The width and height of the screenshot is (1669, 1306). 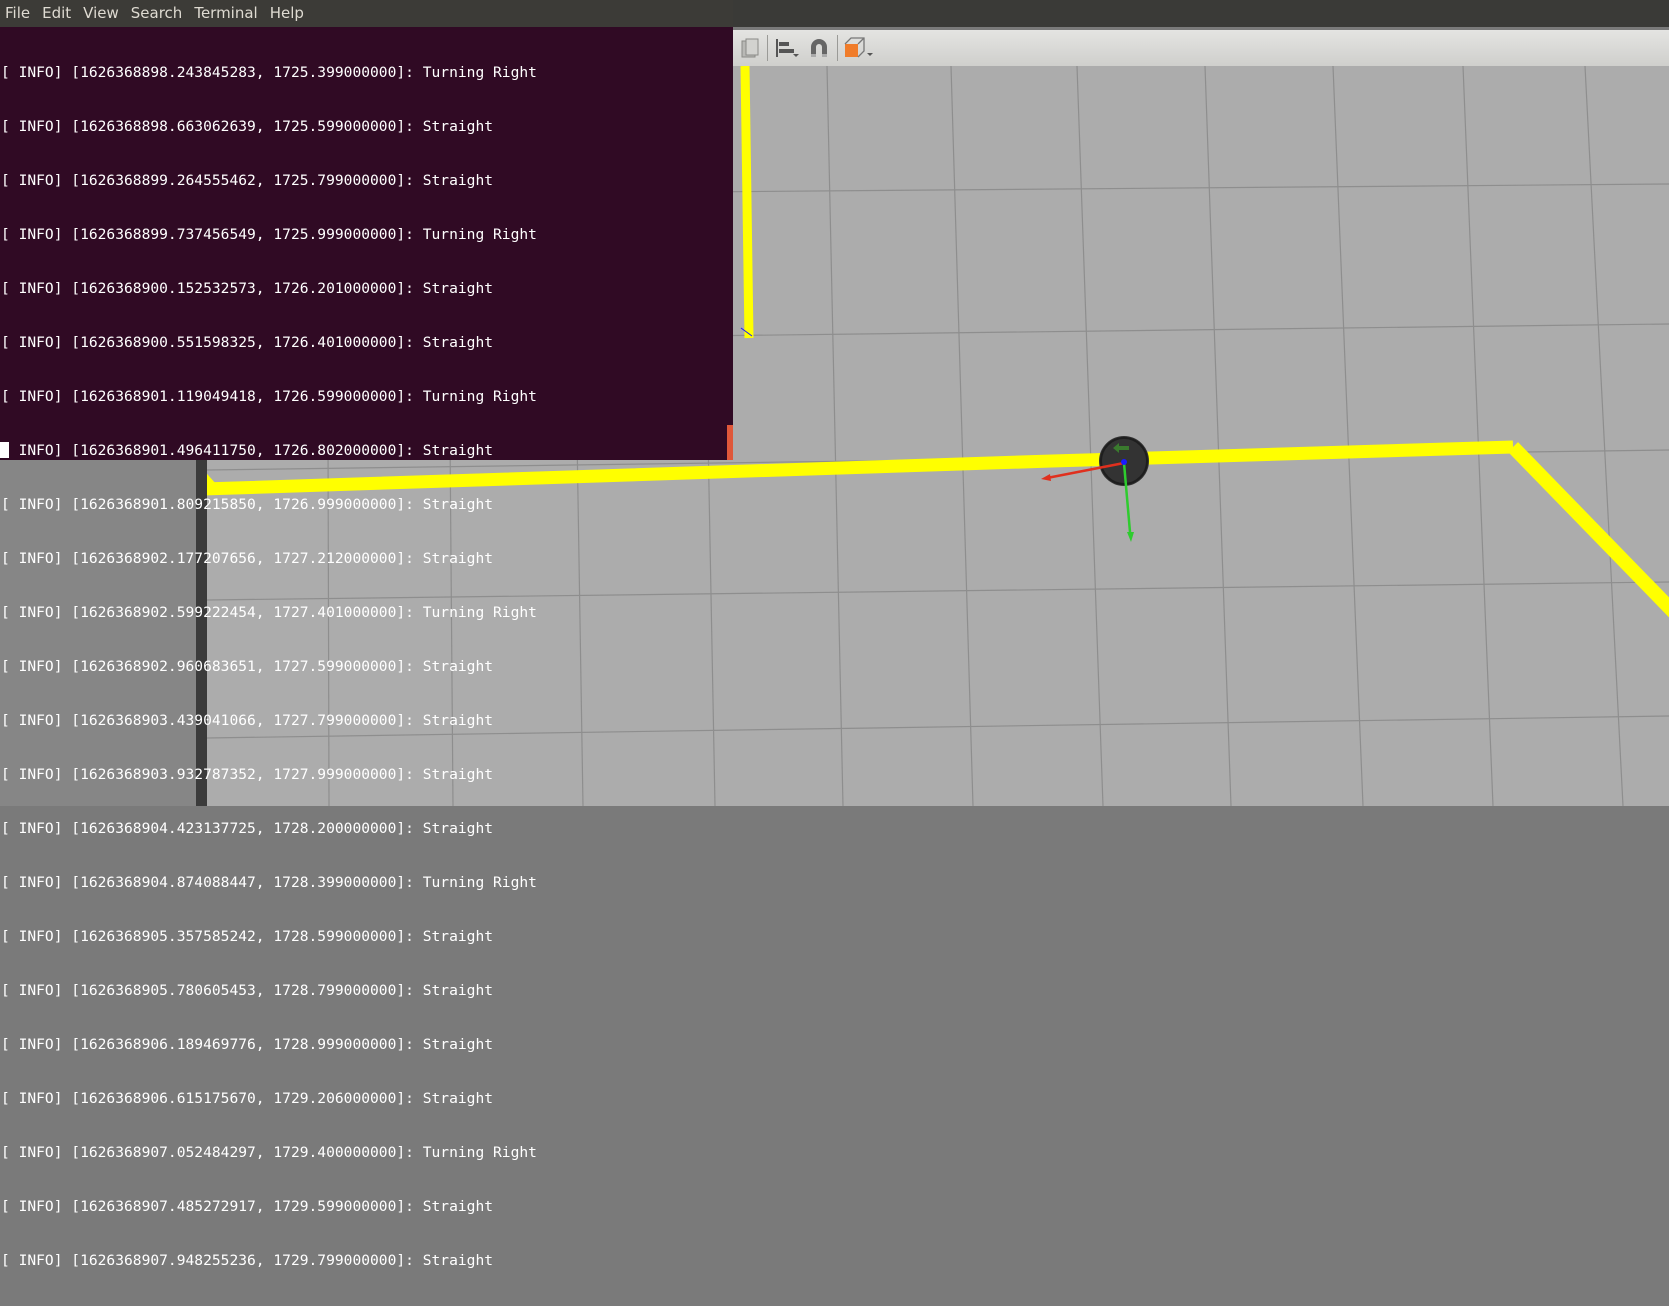 What do you see at coordinates (937, 434) in the screenshot?
I see `axes-gizmo` at bounding box center [937, 434].